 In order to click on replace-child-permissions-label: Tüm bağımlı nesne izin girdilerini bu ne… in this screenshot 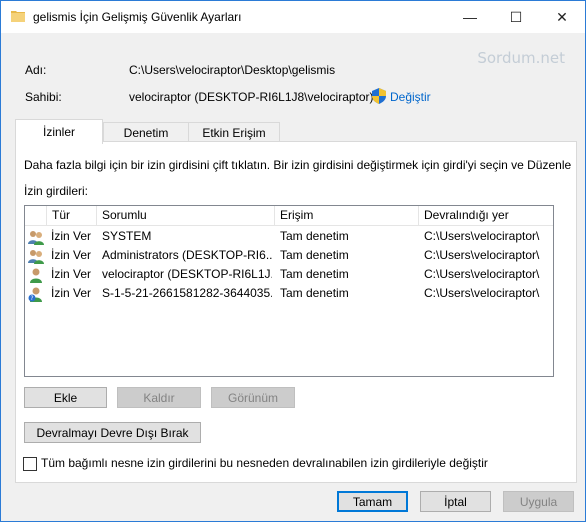, I will do `click(264, 463)`.